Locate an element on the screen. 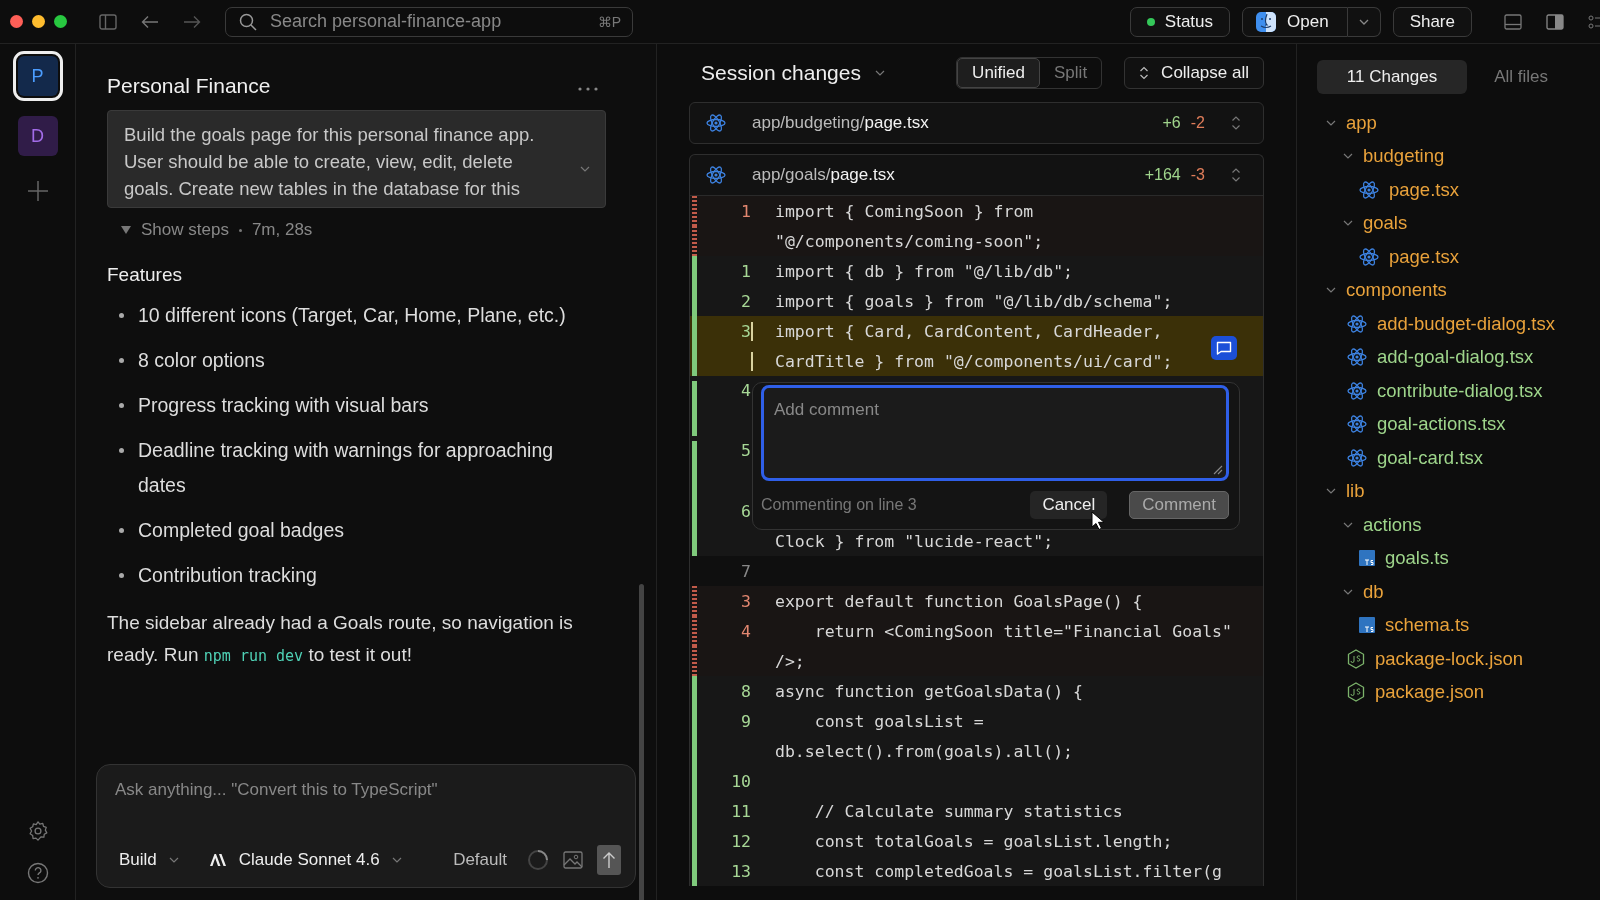 The image size is (1600, 900). folder-name: lib is located at coordinates (1355, 491).